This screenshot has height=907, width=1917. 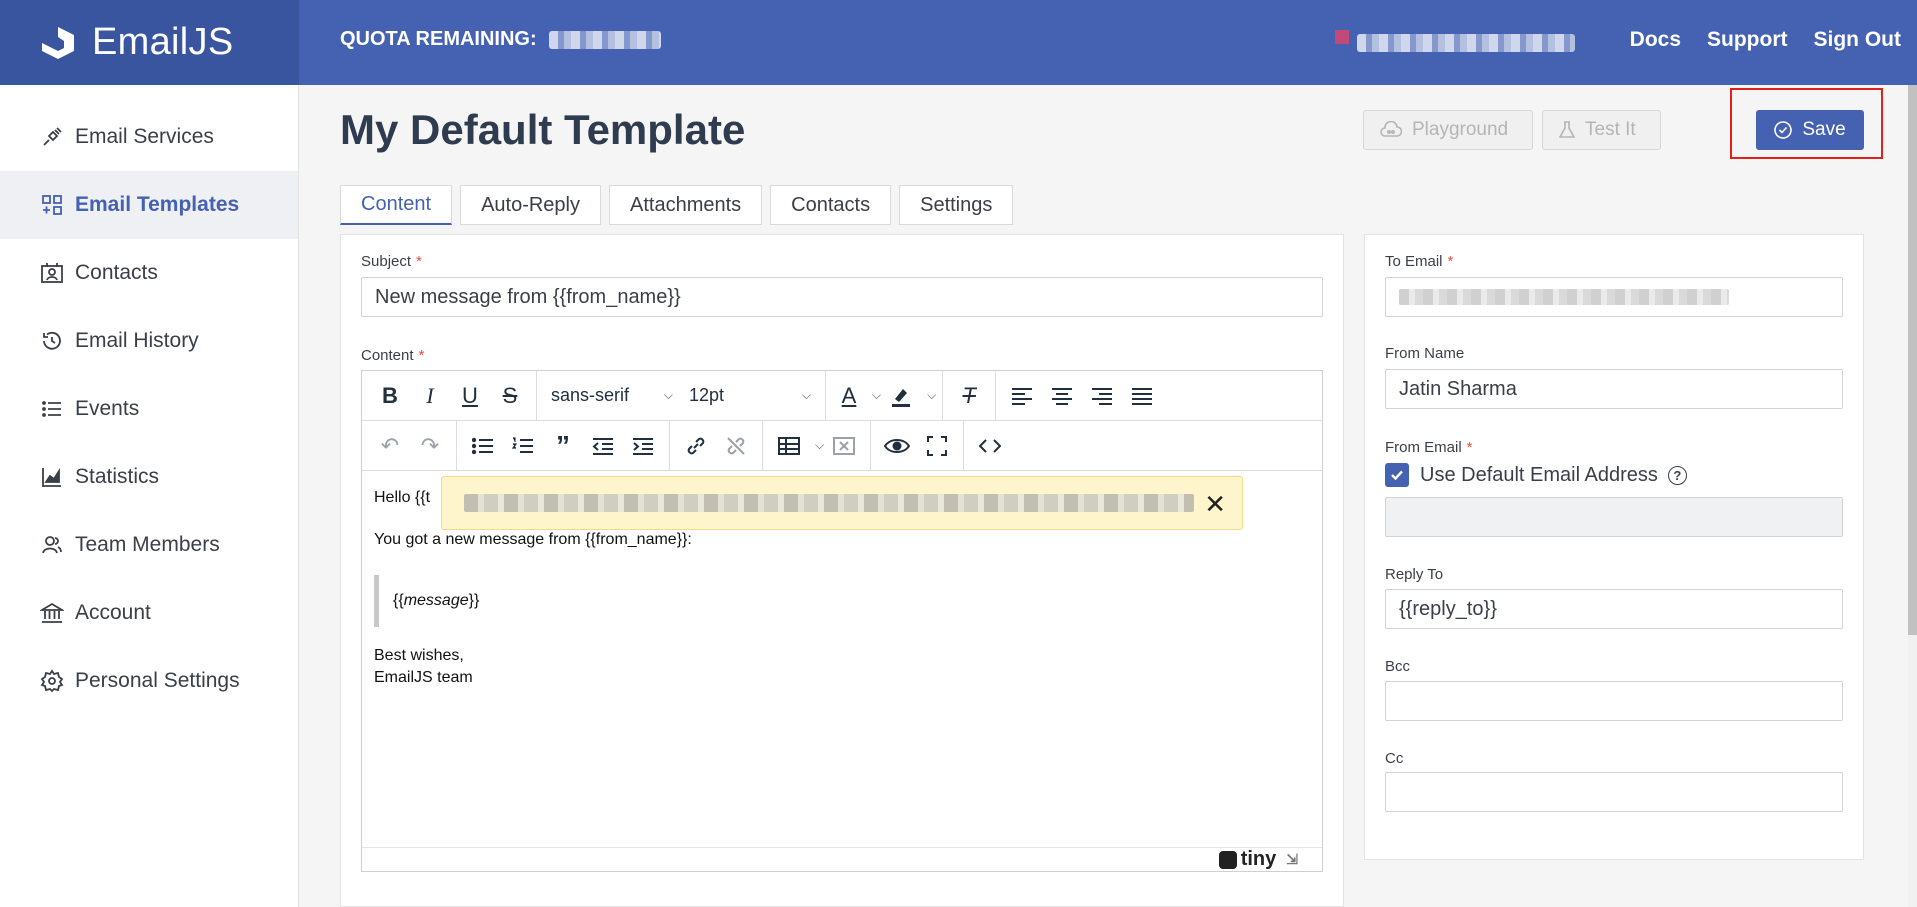 I want to click on test-it-button: Test It, so click(x=1601, y=130).